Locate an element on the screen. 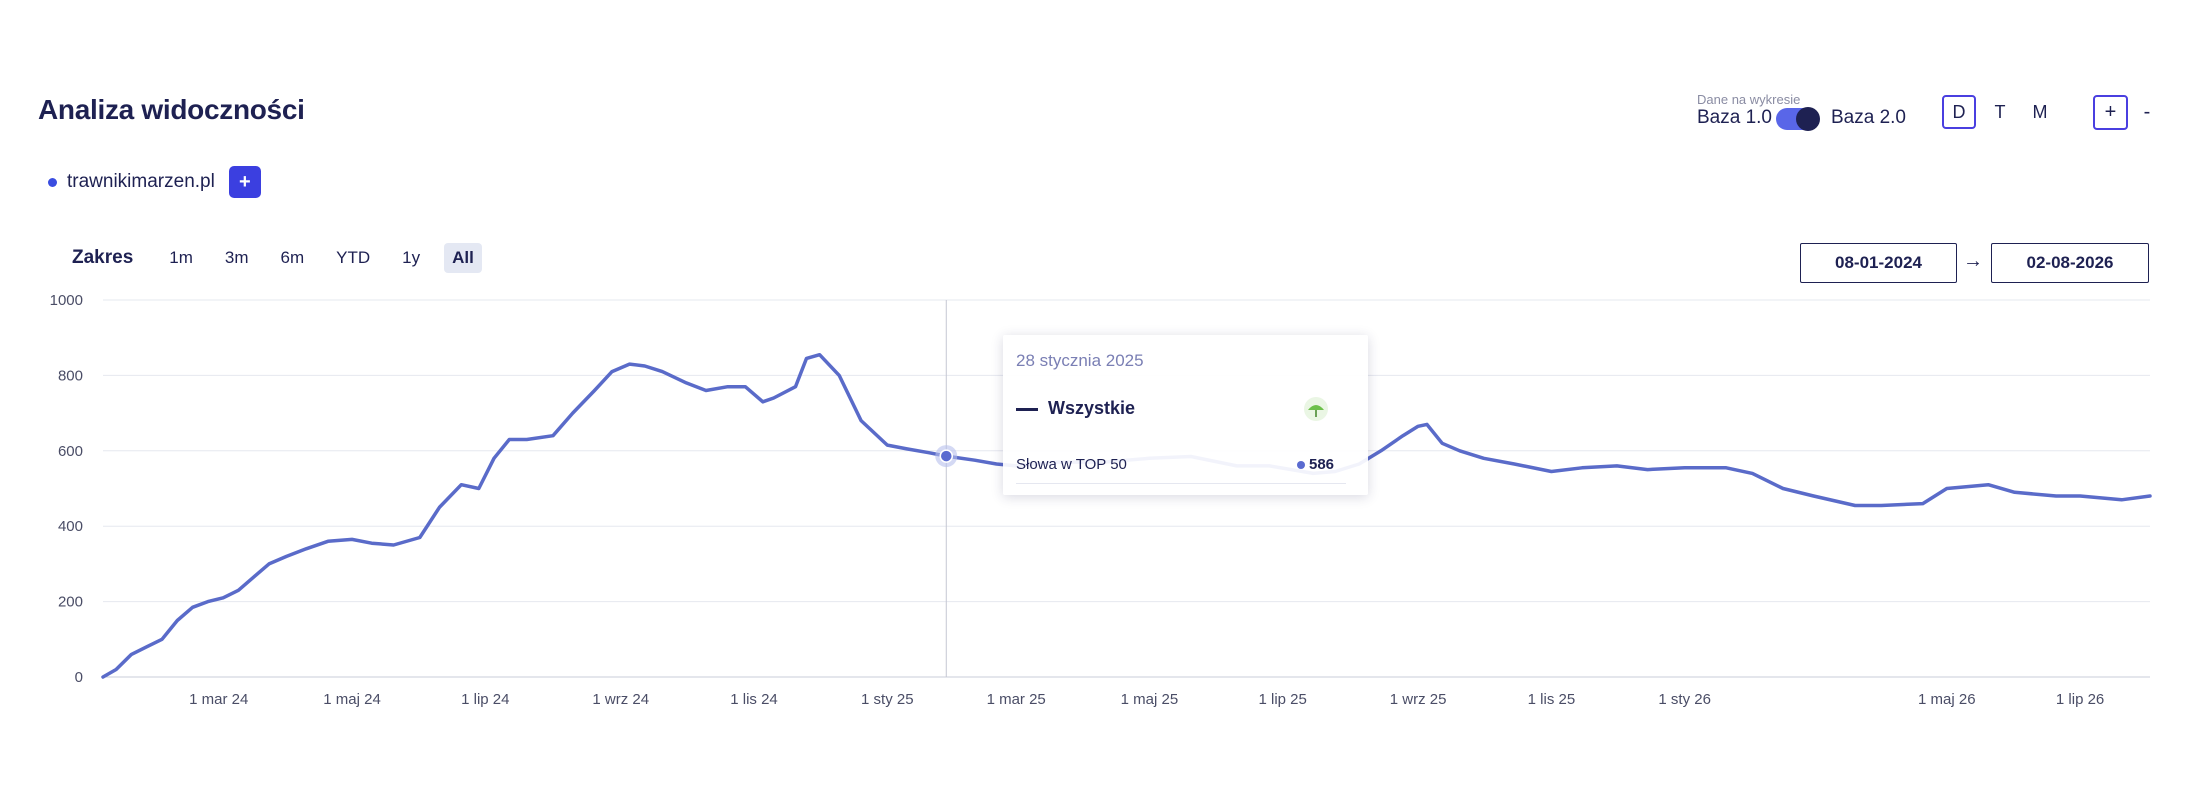 The width and height of the screenshot is (2200, 800). x-tick-label: 1 sty 25 is located at coordinates (887, 699).